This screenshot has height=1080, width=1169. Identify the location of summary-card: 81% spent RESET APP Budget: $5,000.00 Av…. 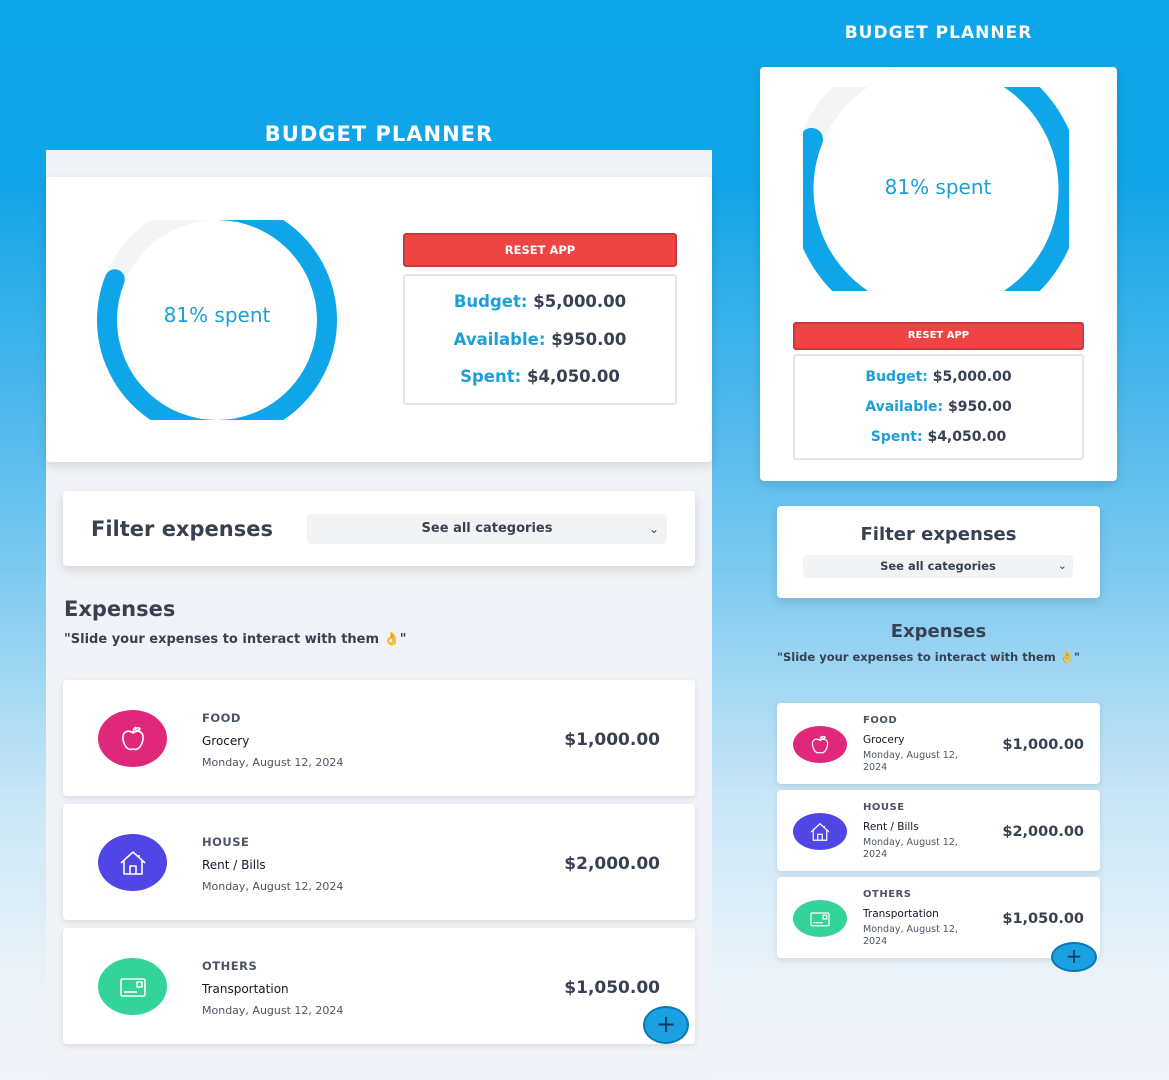
(938, 274).